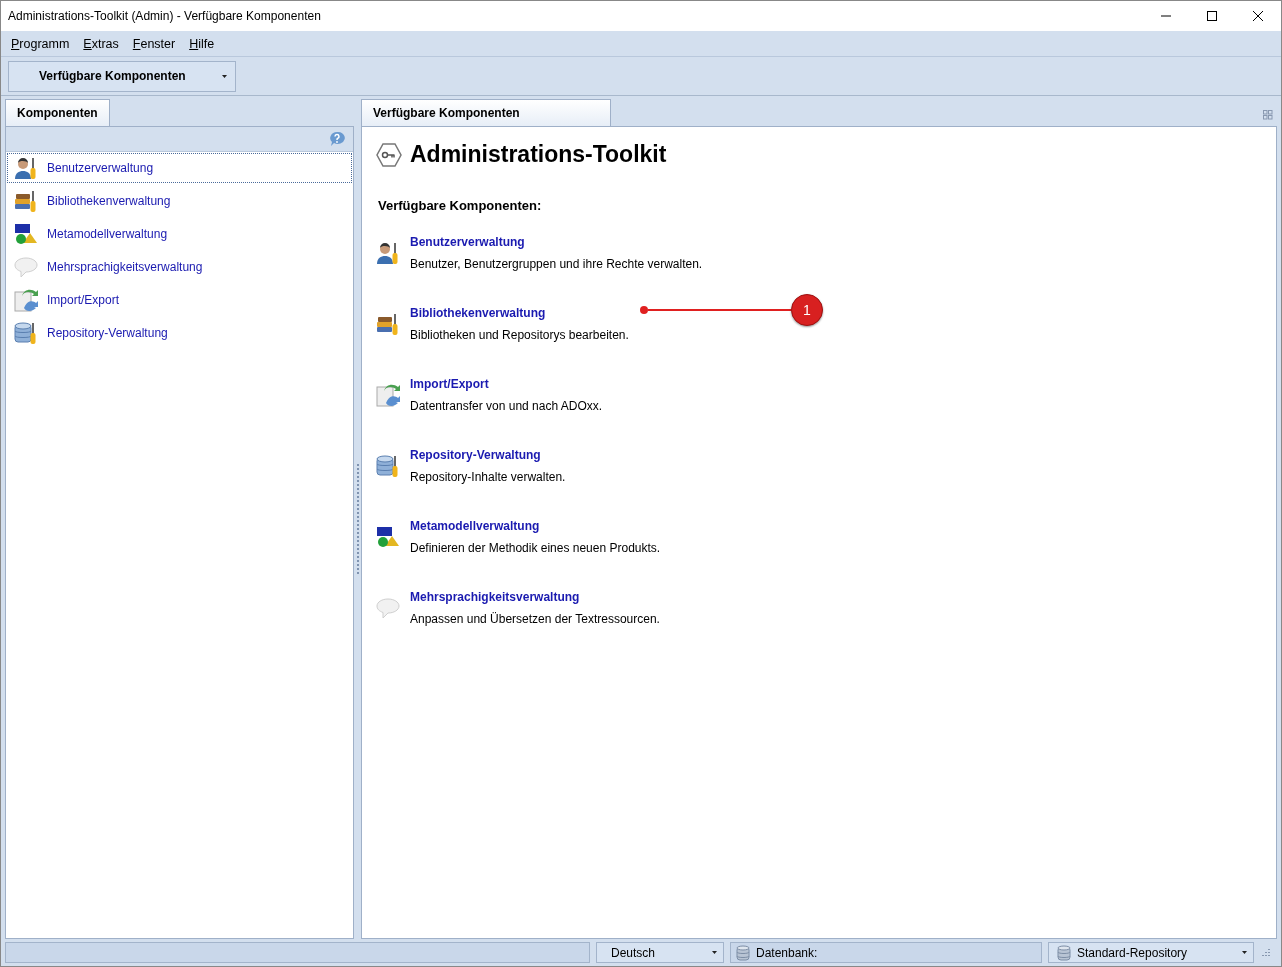  I want to click on language-dropdown: Deutsch, so click(660, 952).